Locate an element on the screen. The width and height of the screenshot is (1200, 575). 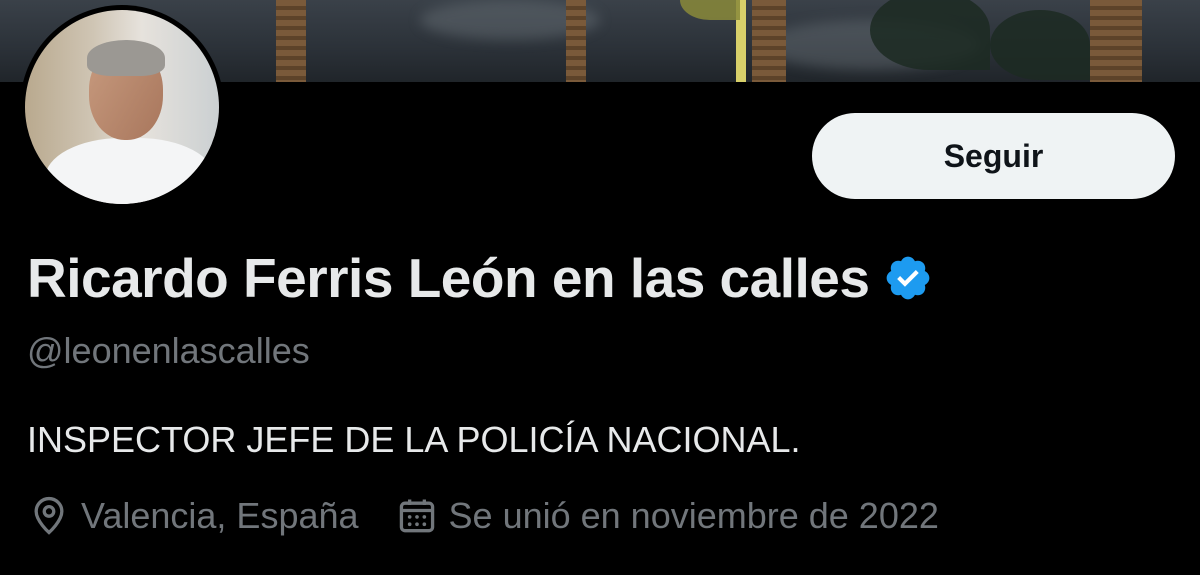
display-name: Ricardo Ferris León en las calles is located at coordinates (448, 278).